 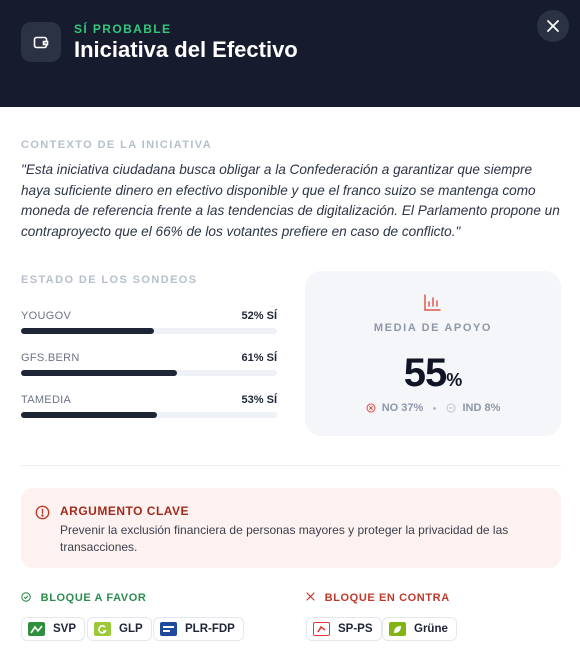 What do you see at coordinates (28, 598) in the screenshot?
I see `check-circle-icon` at bounding box center [28, 598].